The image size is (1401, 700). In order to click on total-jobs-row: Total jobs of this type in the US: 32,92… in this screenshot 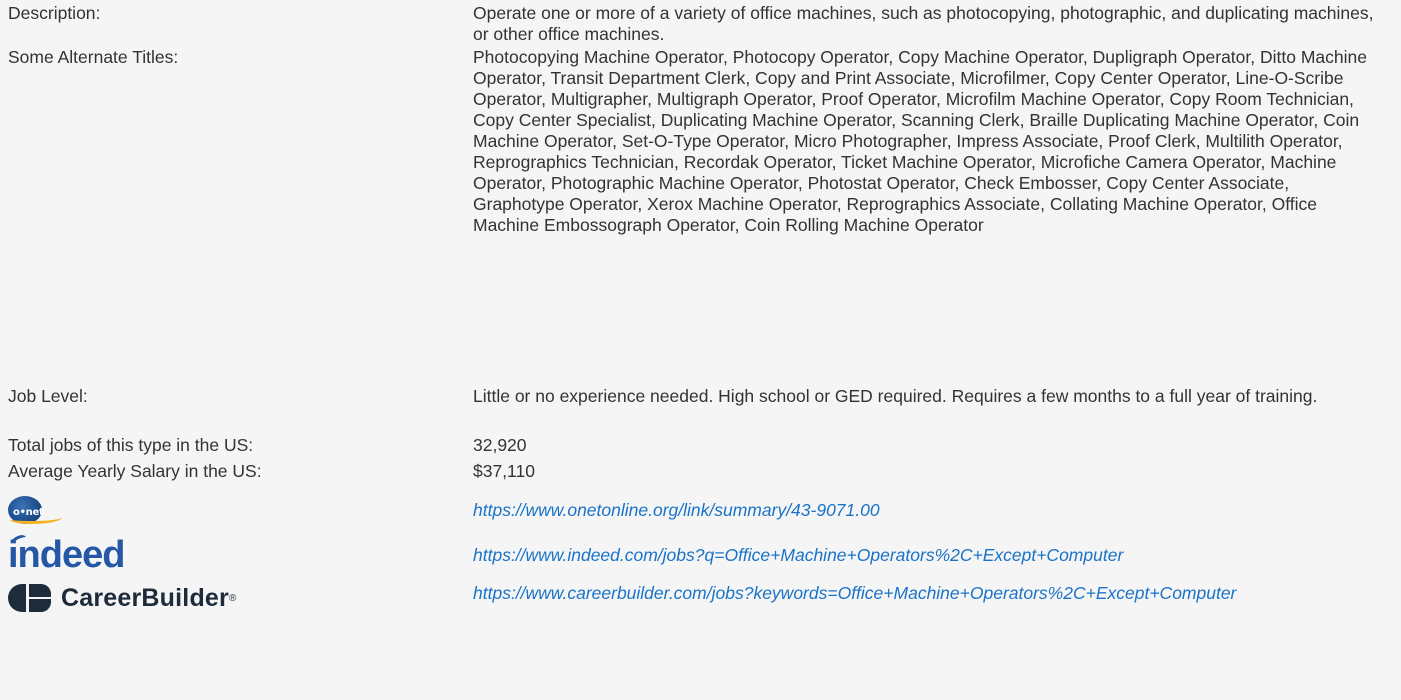, I will do `click(700, 447)`.